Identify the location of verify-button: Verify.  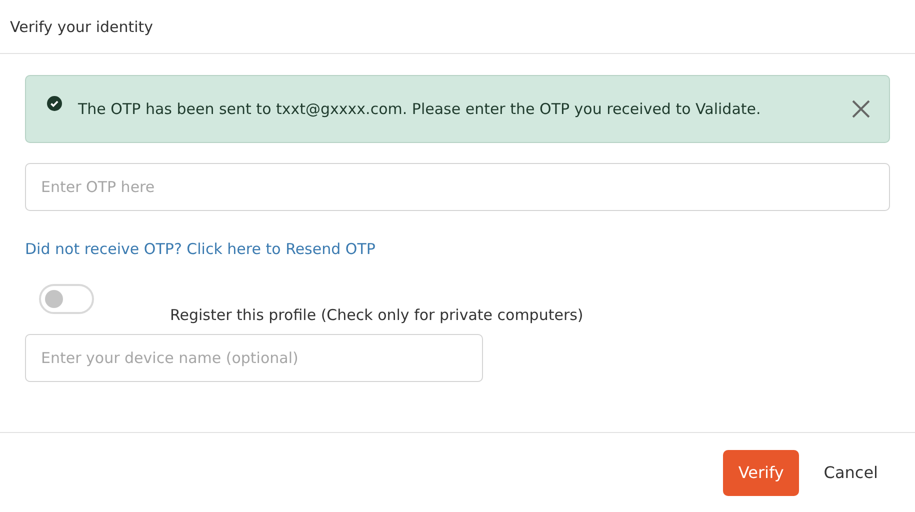
(761, 473).